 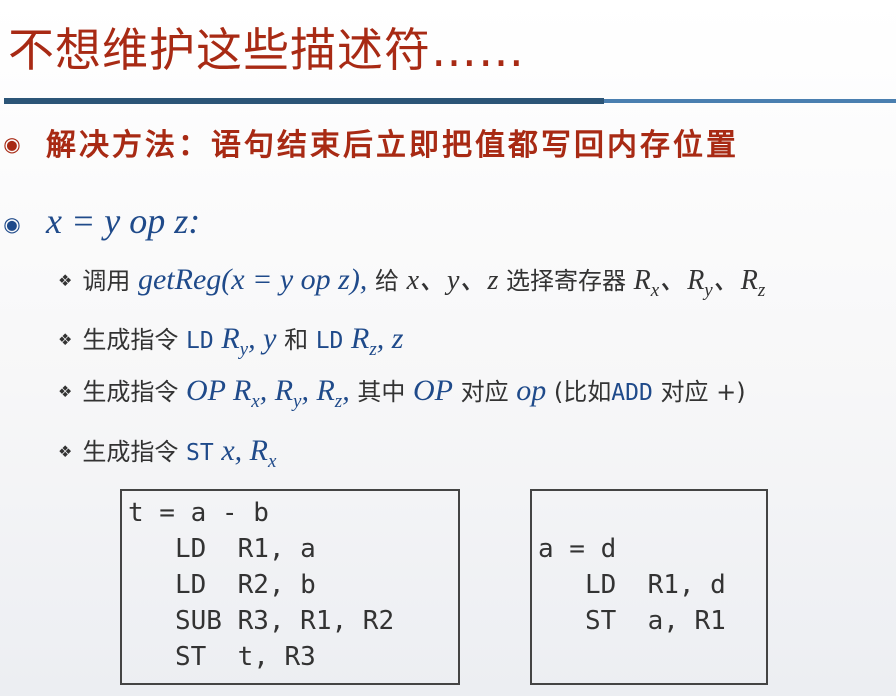 What do you see at coordinates (198, 513) in the screenshot?
I see `code-line: t = a - b` at bounding box center [198, 513].